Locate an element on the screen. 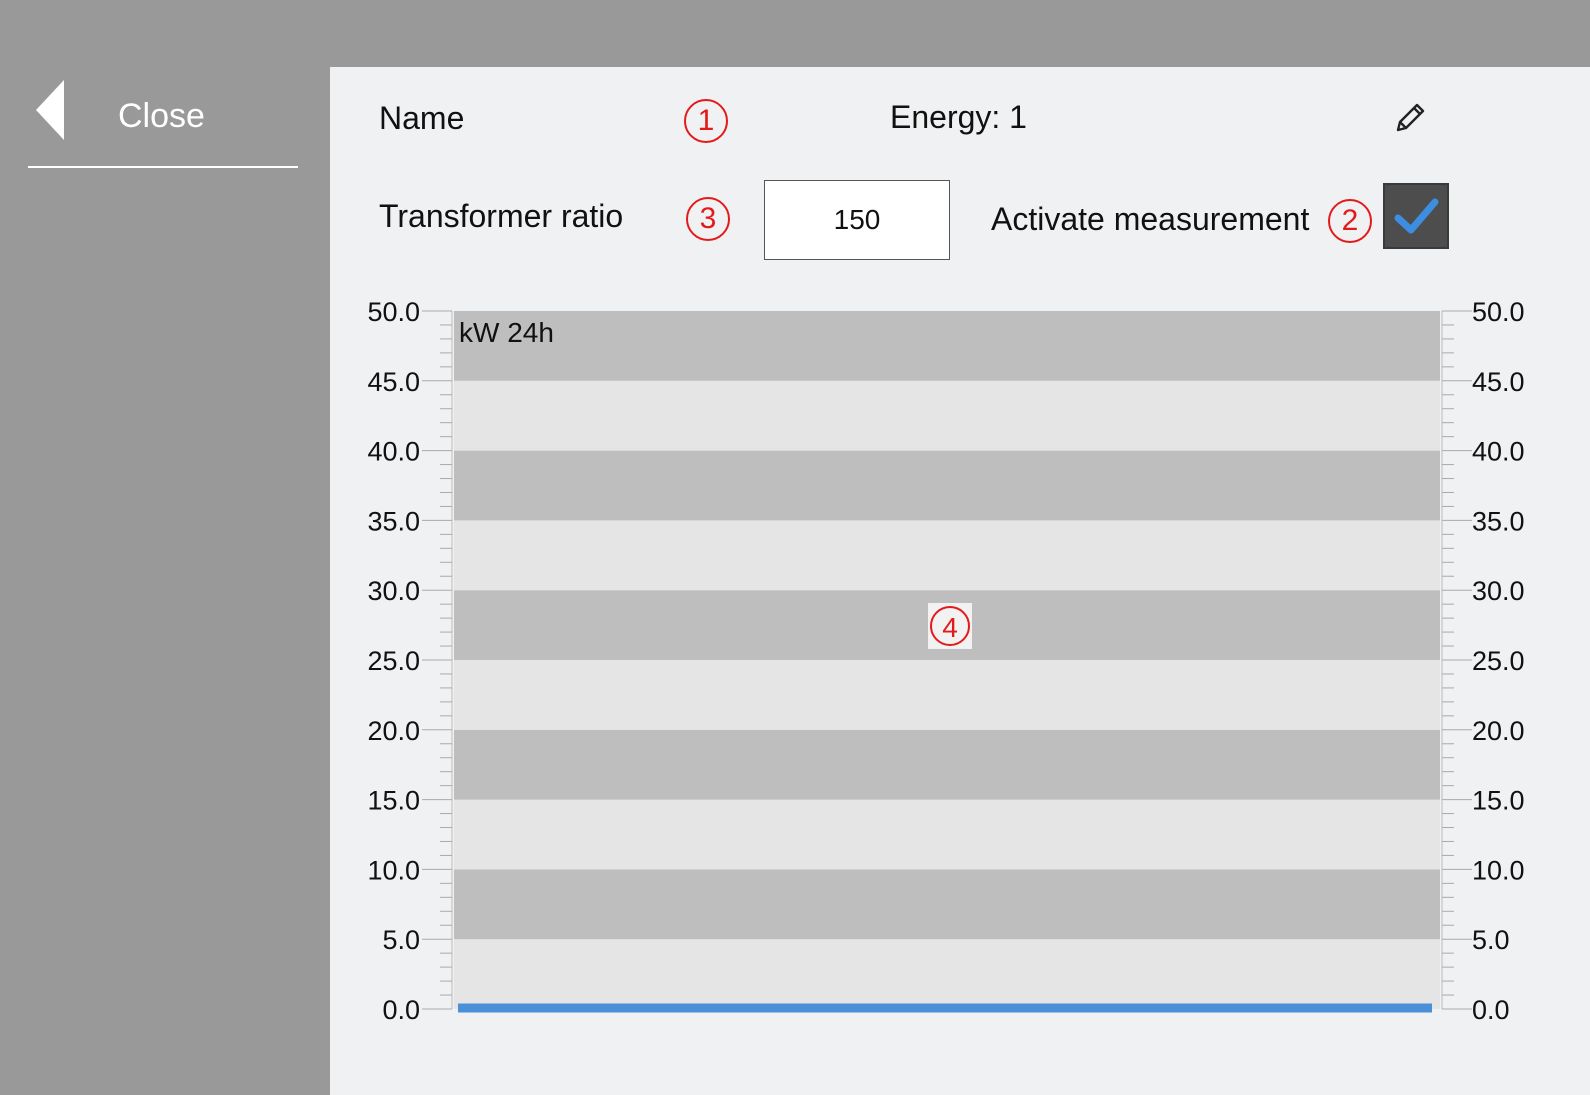  y-tick-label-left: 35.0 is located at coordinates (393, 521).